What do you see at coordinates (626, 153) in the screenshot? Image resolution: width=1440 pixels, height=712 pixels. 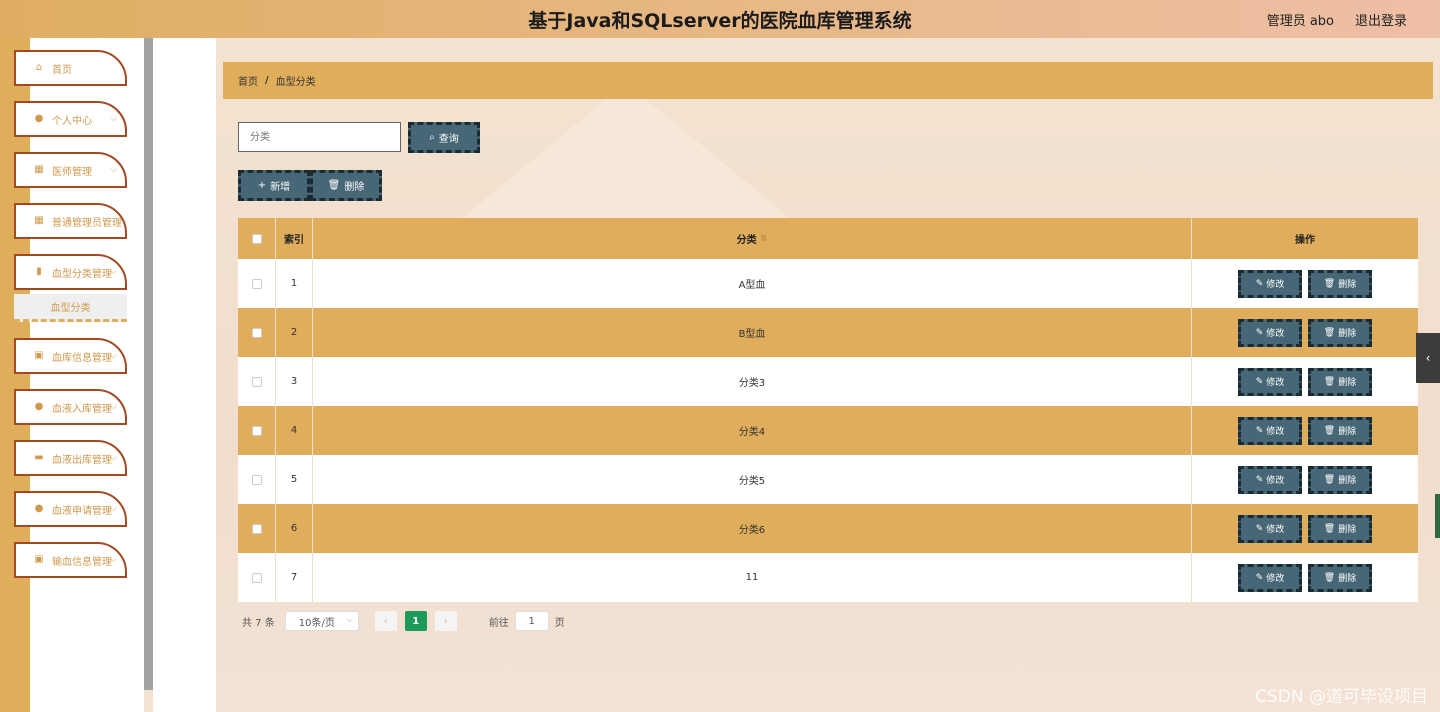 I see `background-decoration` at bounding box center [626, 153].